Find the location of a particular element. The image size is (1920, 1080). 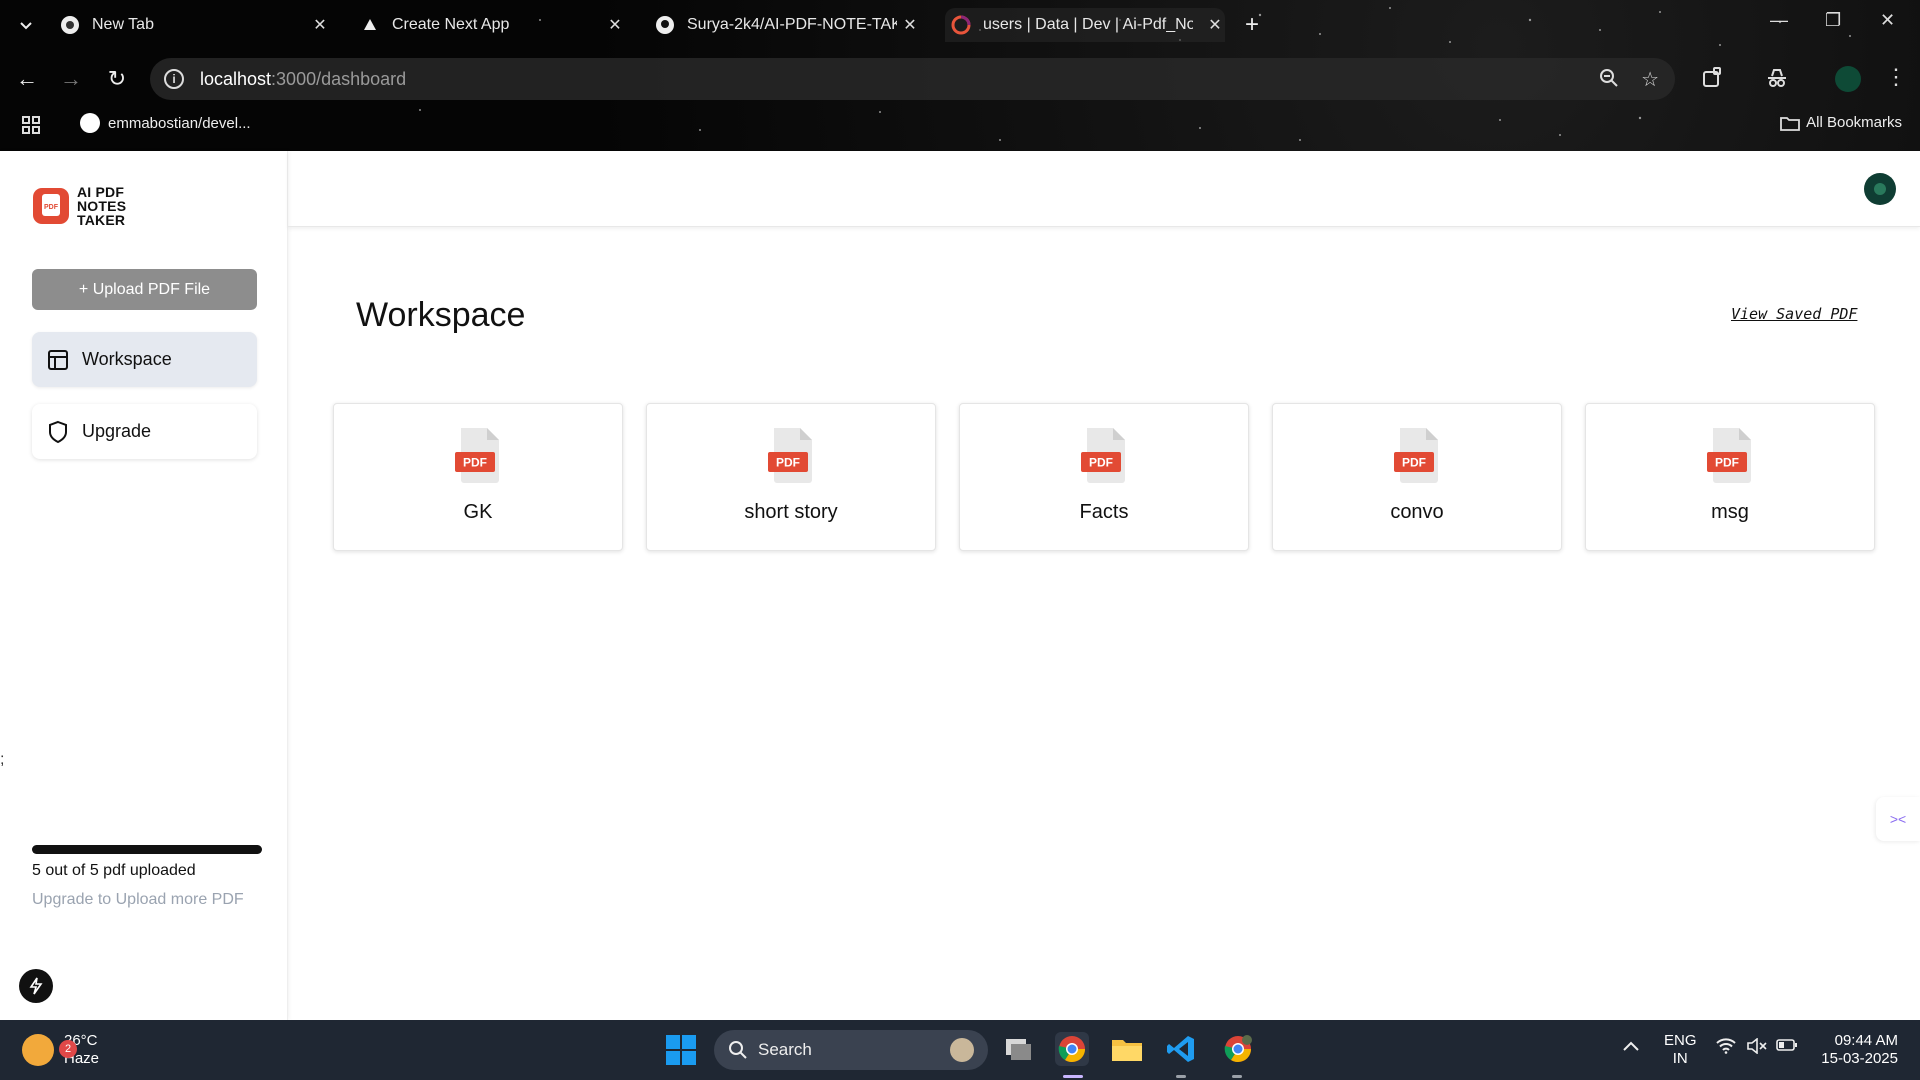

sidebar-item-upgrade: Upgrade is located at coordinates (144, 431).